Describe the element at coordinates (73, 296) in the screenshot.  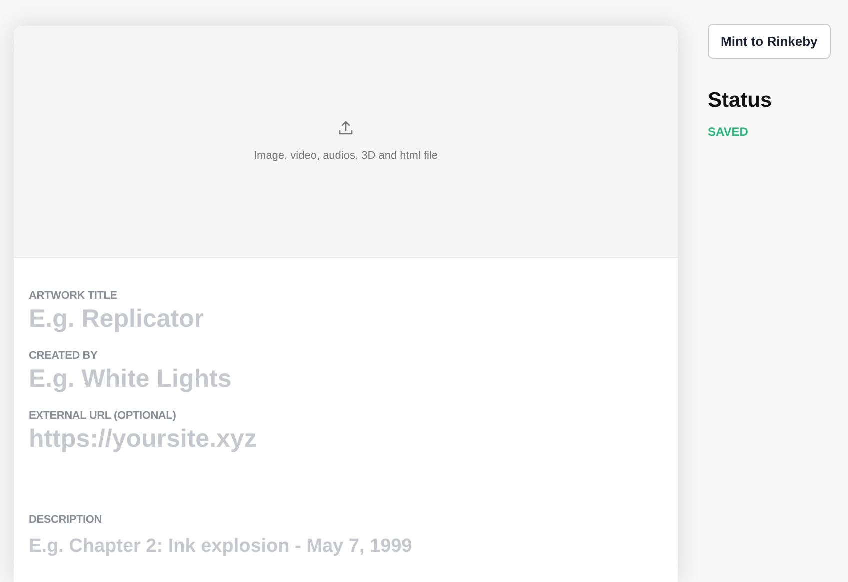
I see `field-label: ARTWORK TITLE` at that location.